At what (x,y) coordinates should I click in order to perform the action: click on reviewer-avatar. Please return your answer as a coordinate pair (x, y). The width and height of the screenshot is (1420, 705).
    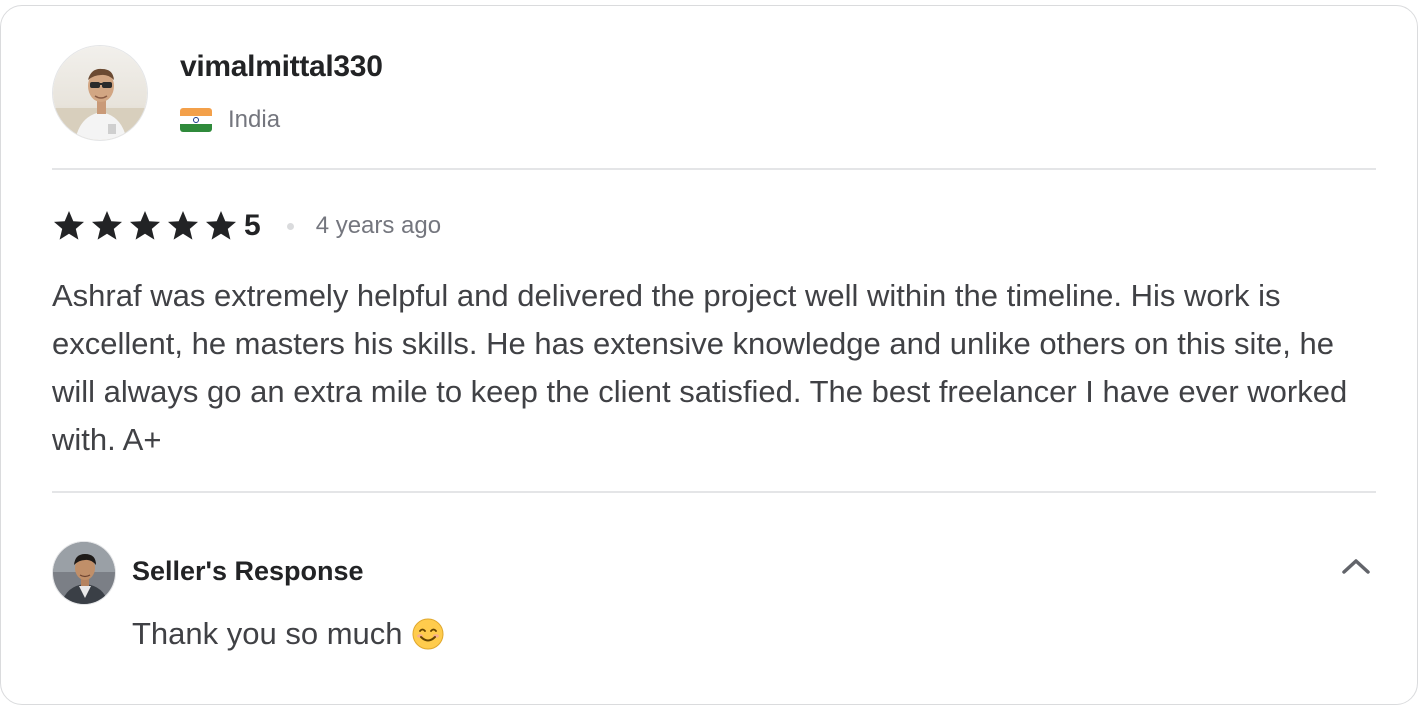
    Looking at the image, I should click on (100, 93).